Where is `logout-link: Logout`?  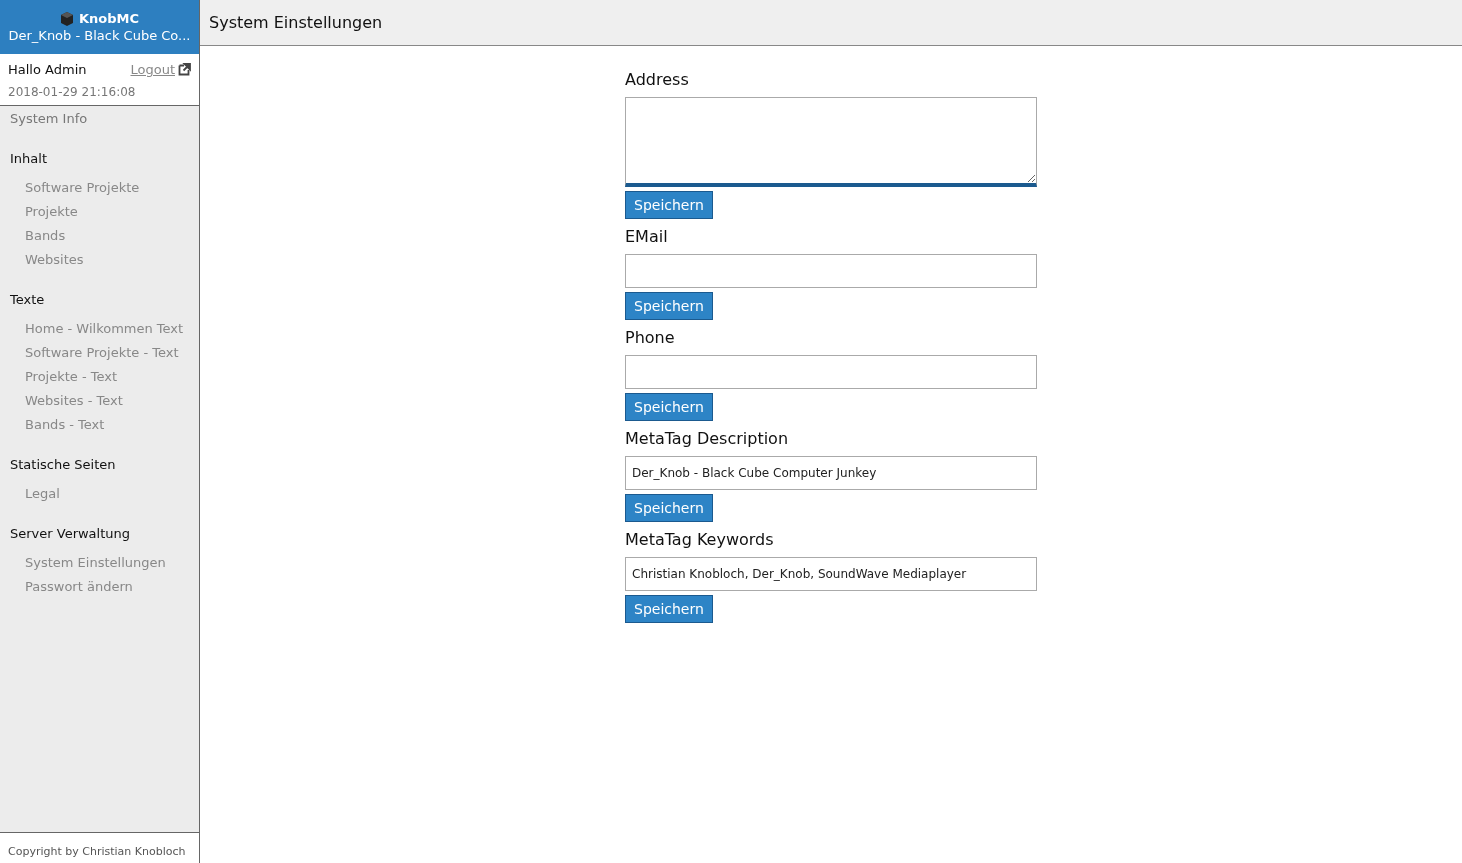
logout-link: Logout is located at coordinates (152, 69).